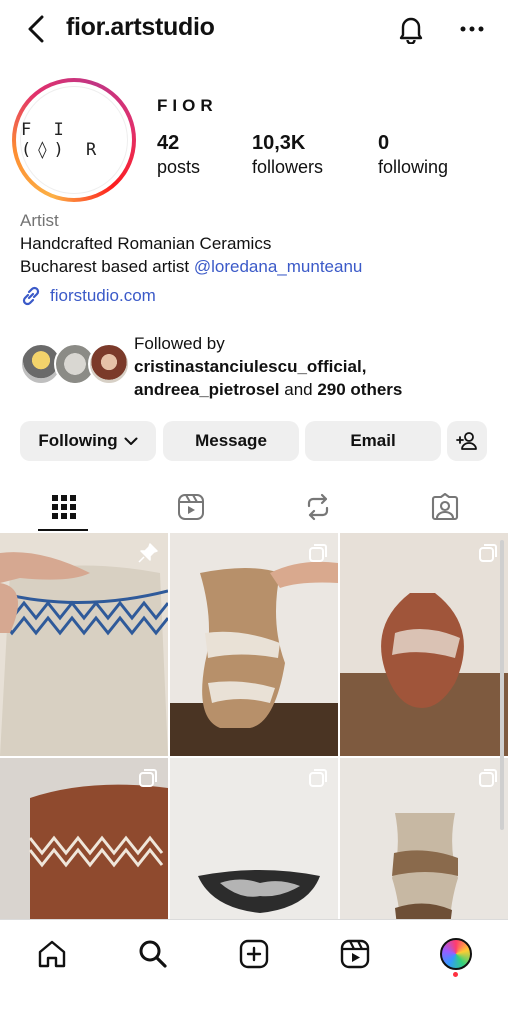  What do you see at coordinates (31, 296) in the screenshot?
I see `link-icon` at bounding box center [31, 296].